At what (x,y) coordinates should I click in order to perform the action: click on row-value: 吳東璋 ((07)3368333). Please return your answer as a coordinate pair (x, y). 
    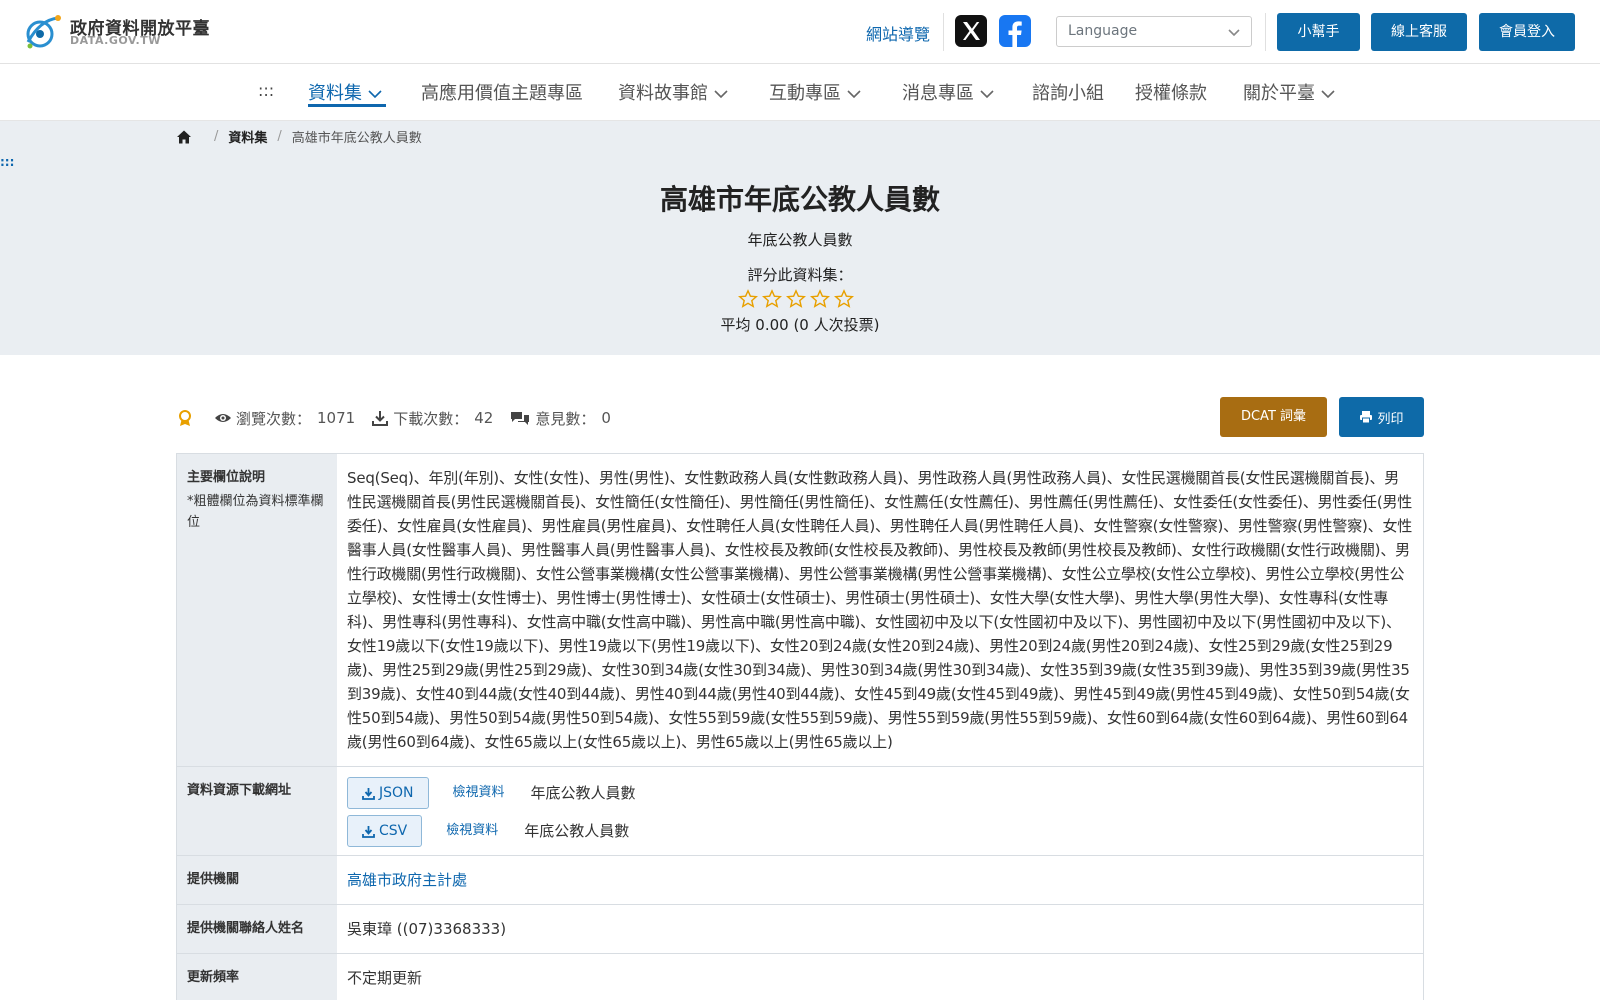
    Looking at the image, I should click on (880, 929).